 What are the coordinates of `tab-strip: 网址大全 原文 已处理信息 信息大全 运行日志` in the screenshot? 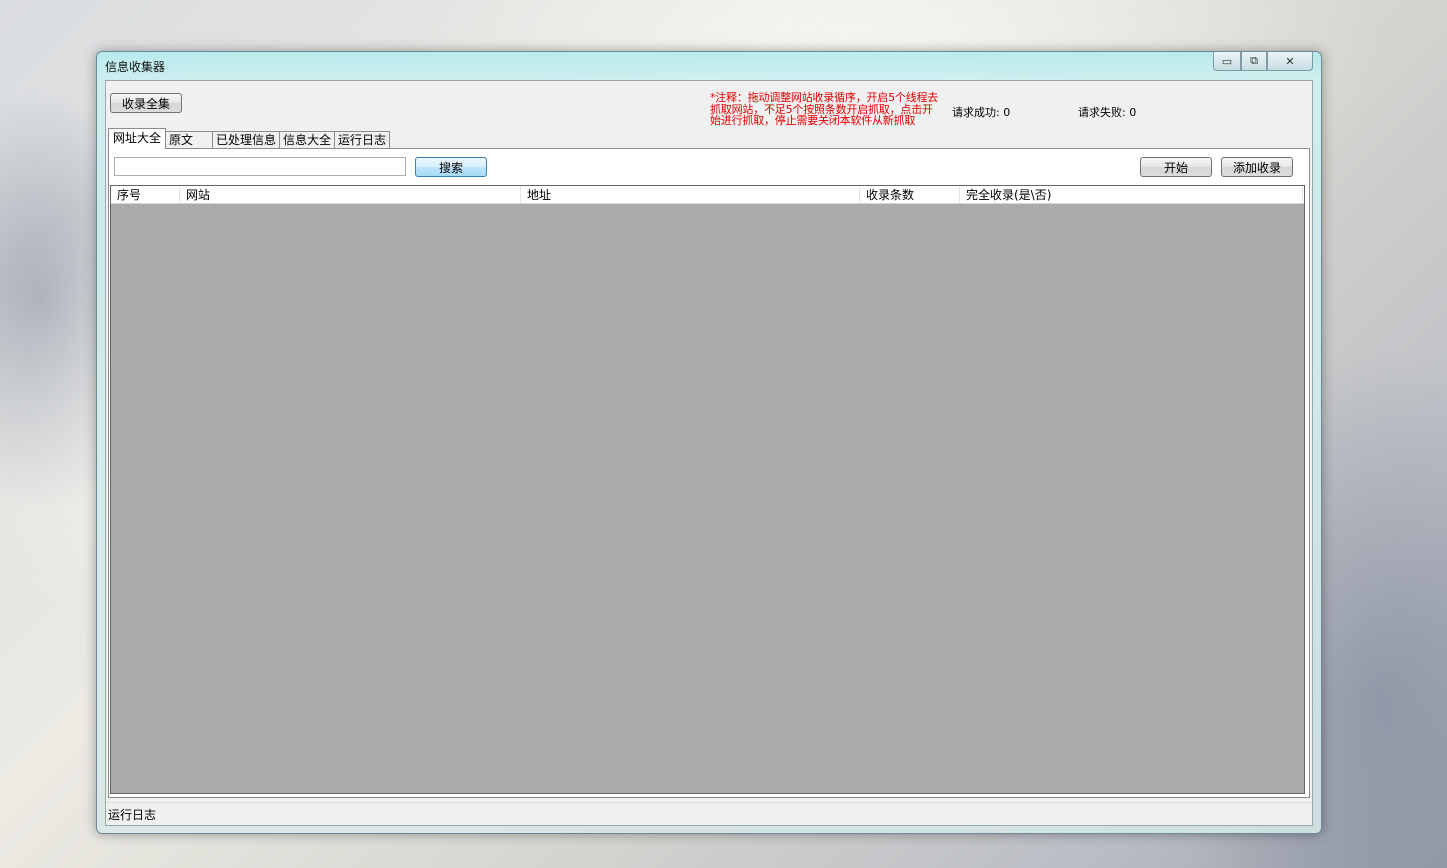 It's located at (249, 138).